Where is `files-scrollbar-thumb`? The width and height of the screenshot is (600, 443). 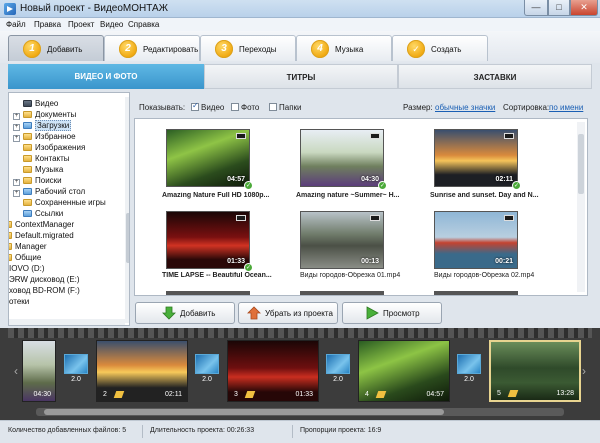 files-scrollbar-thumb is located at coordinates (581, 164).